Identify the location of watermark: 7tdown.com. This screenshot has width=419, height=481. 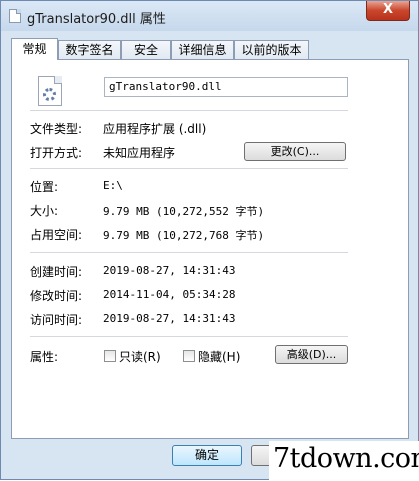
(344, 461).